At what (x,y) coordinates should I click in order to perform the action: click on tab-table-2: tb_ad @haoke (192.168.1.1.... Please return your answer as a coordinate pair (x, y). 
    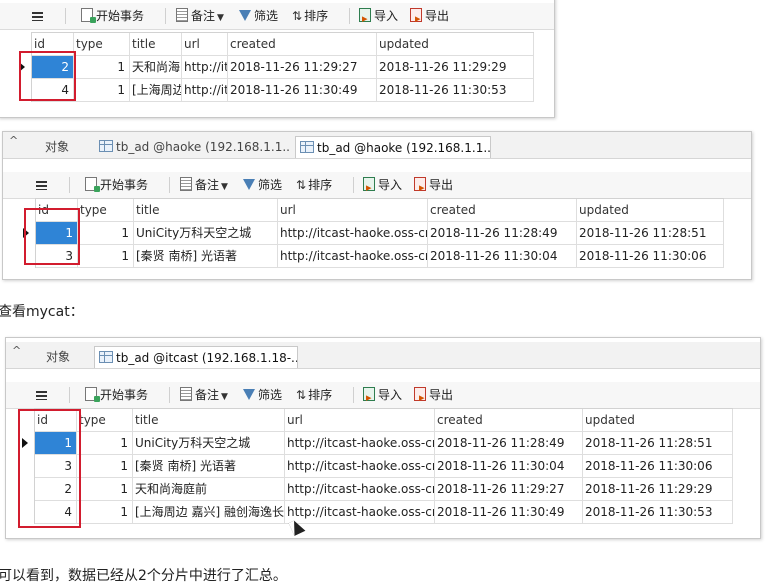
    Looking at the image, I should click on (393, 147).